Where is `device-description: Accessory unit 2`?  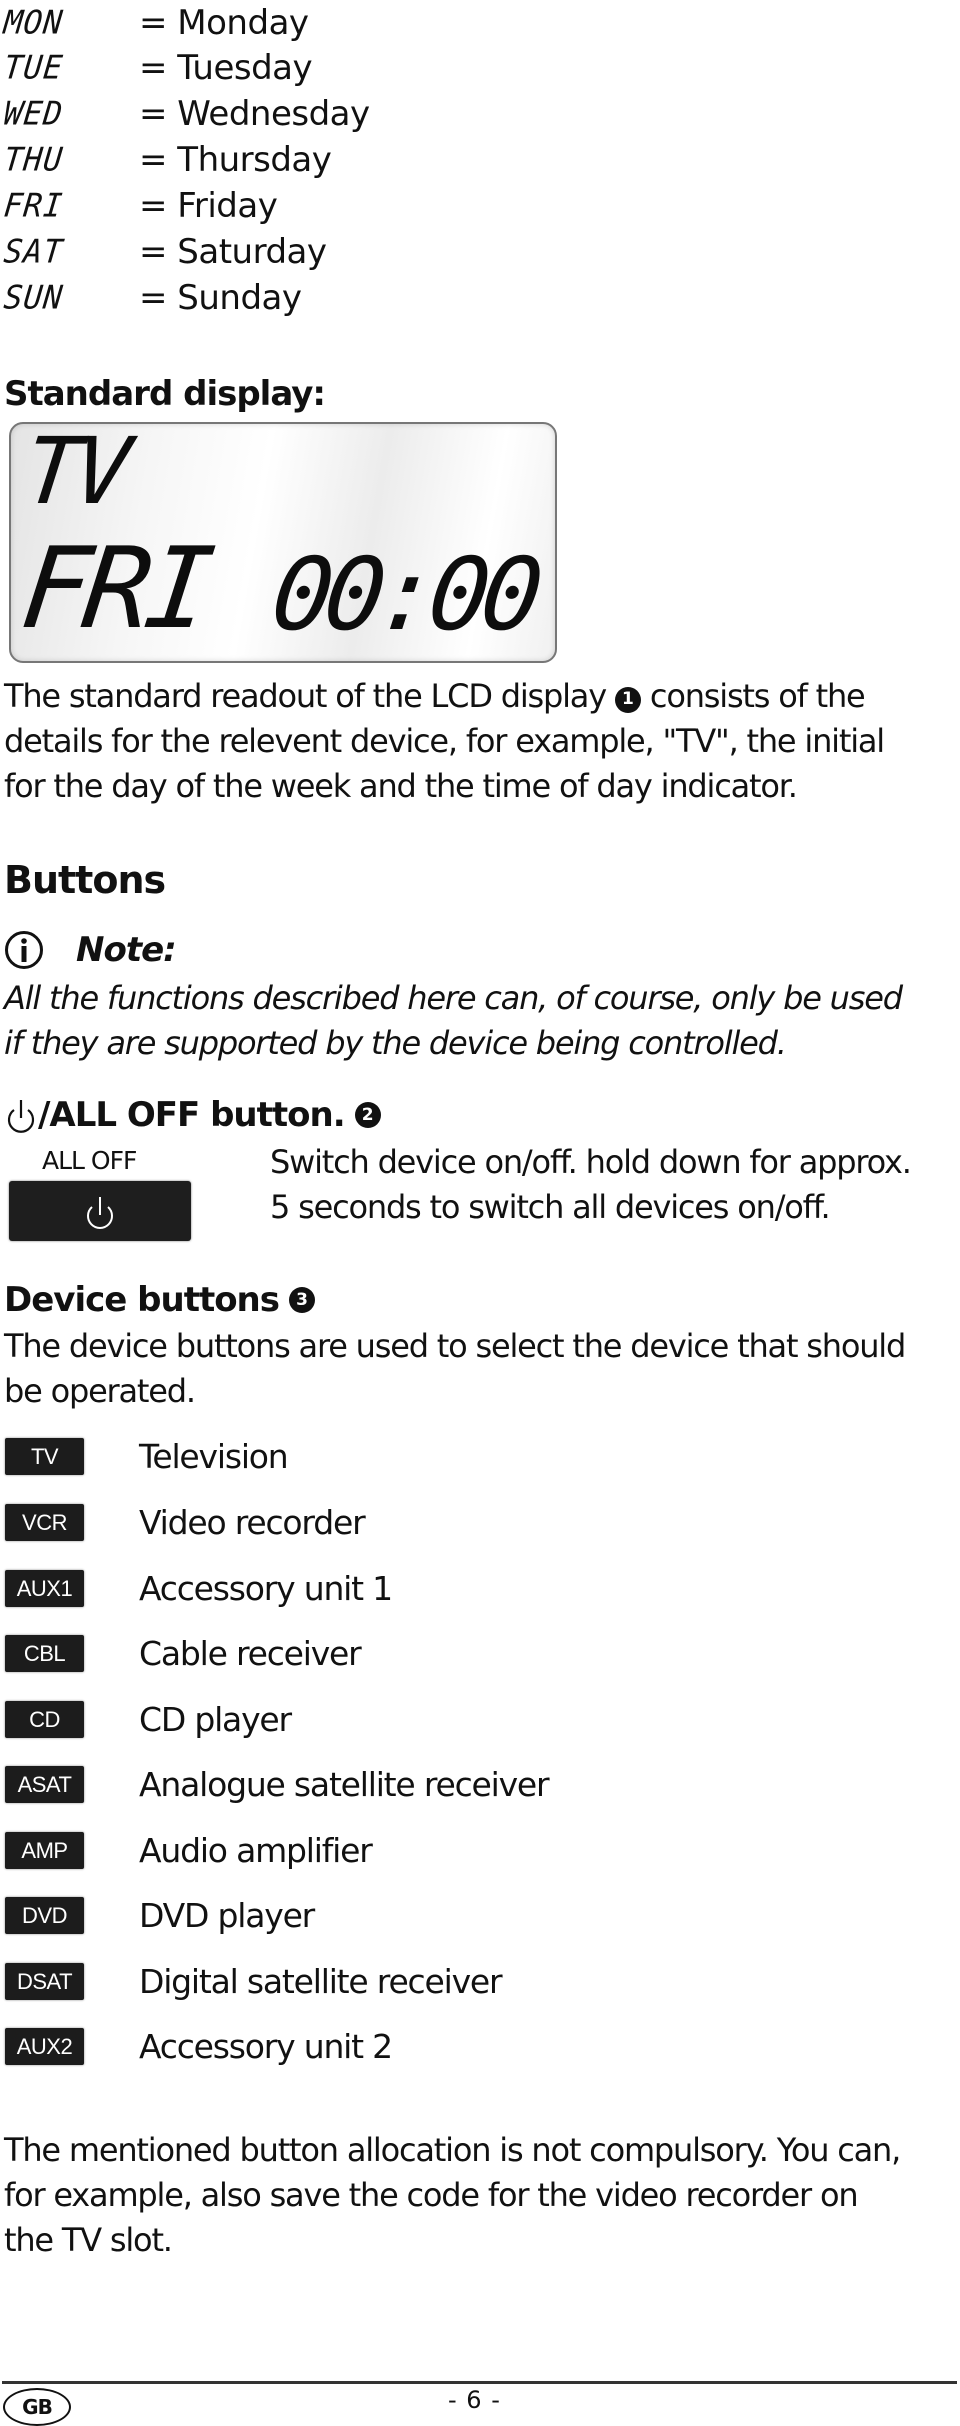 device-description: Accessory unit 2 is located at coordinates (266, 2046).